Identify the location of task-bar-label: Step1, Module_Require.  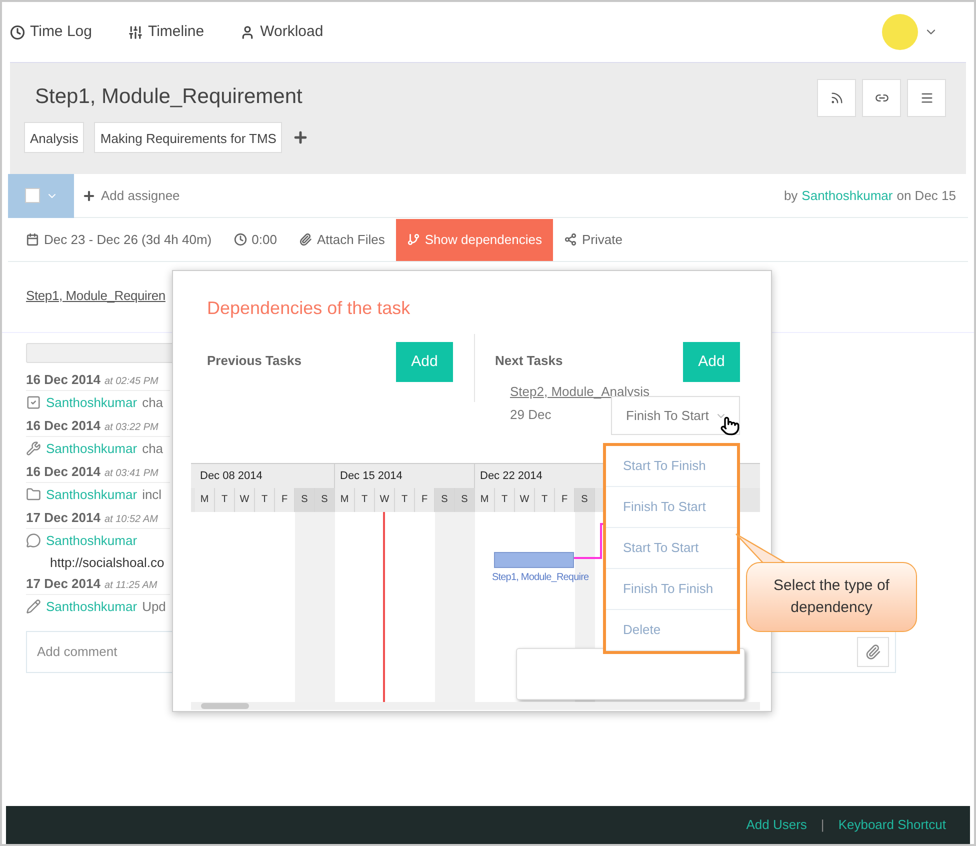
(540, 578).